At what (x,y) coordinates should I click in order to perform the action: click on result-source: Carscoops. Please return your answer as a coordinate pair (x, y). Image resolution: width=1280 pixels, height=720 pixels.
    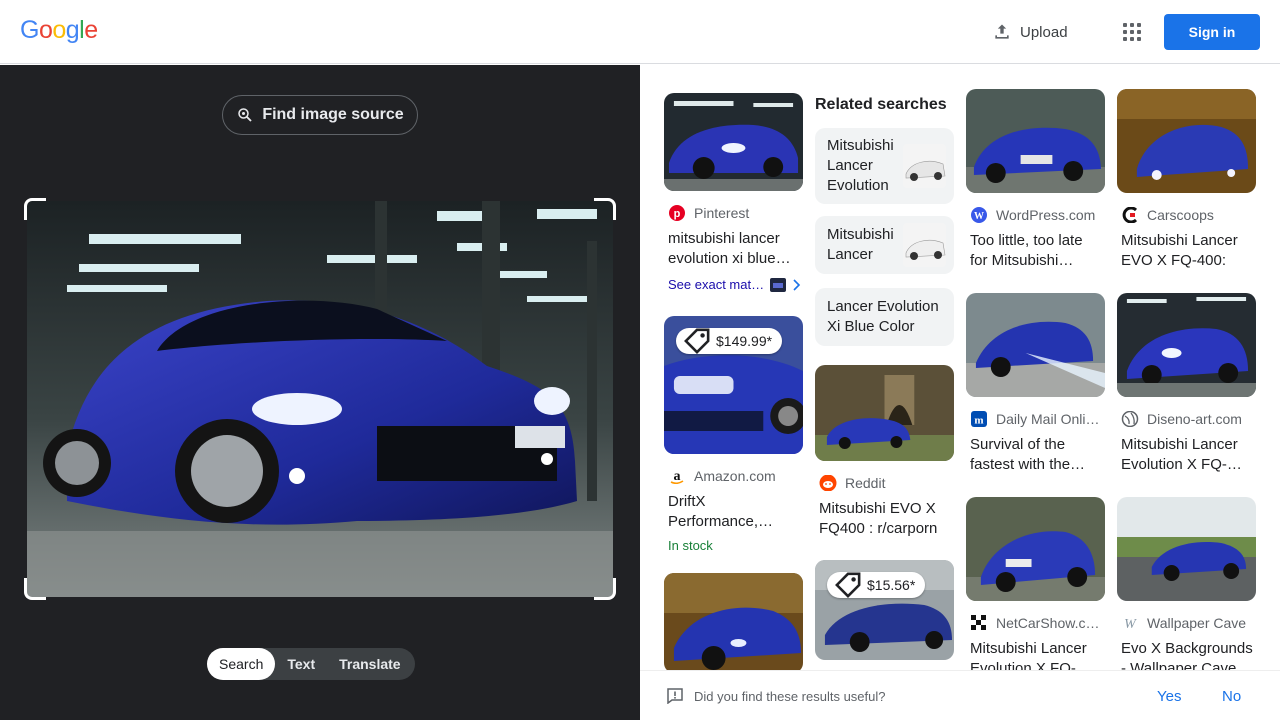
    Looking at the image, I should click on (1189, 215).